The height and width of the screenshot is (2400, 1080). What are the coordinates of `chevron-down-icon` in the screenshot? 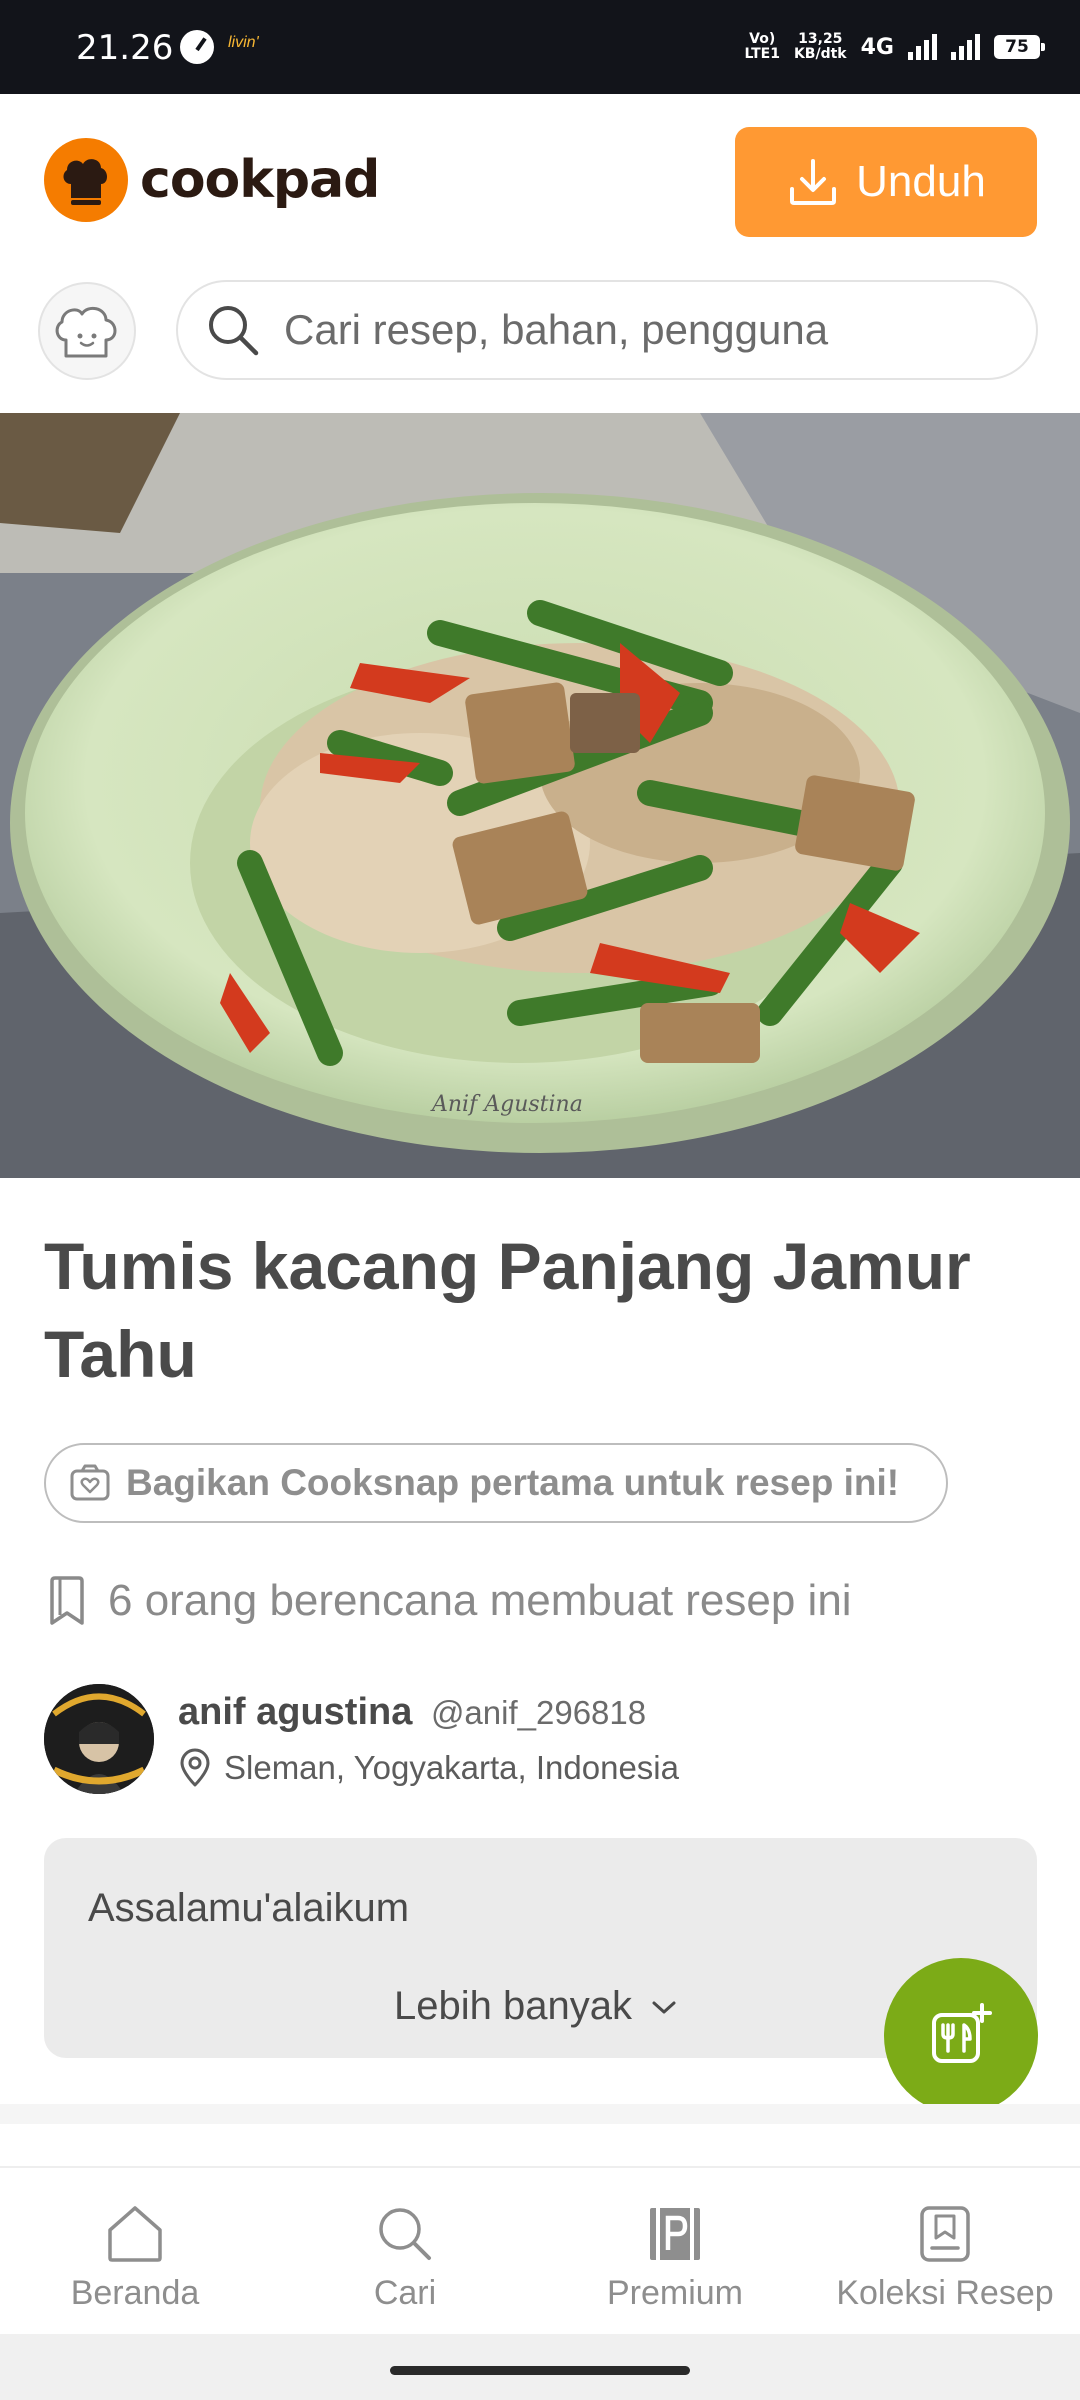 It's located at (664, 2007).